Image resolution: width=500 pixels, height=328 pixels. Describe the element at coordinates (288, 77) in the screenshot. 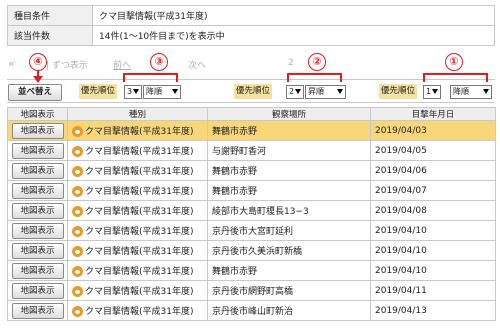

I see `annotation-2-bracket-left` at that location.